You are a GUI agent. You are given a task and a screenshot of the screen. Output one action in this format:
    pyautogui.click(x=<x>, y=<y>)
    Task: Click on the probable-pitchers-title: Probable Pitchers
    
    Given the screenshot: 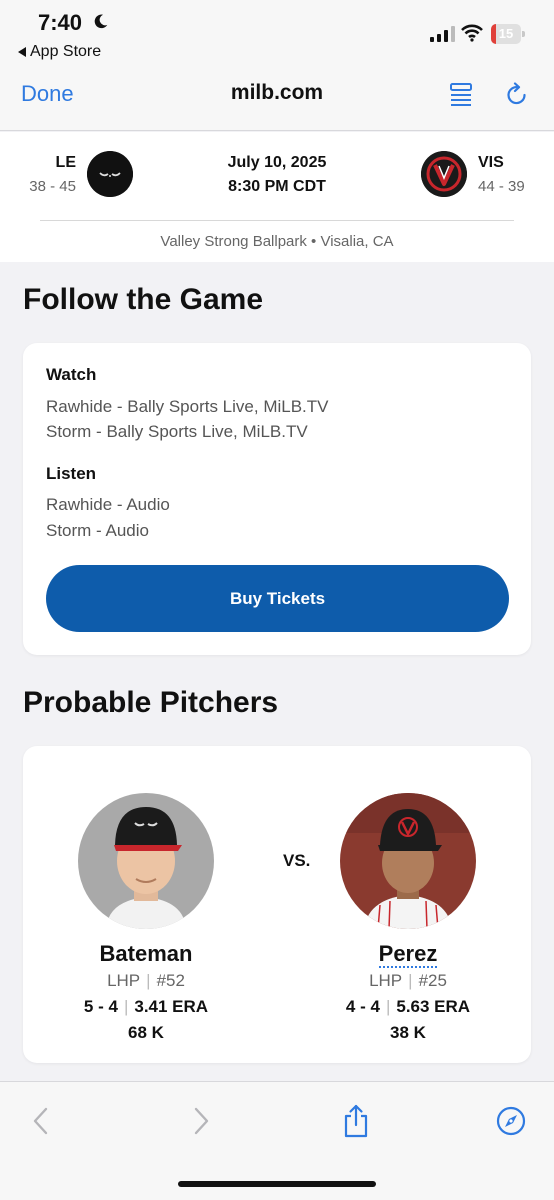 What is the action you would take?
    pyautogui.click(x=151, y=702)
    